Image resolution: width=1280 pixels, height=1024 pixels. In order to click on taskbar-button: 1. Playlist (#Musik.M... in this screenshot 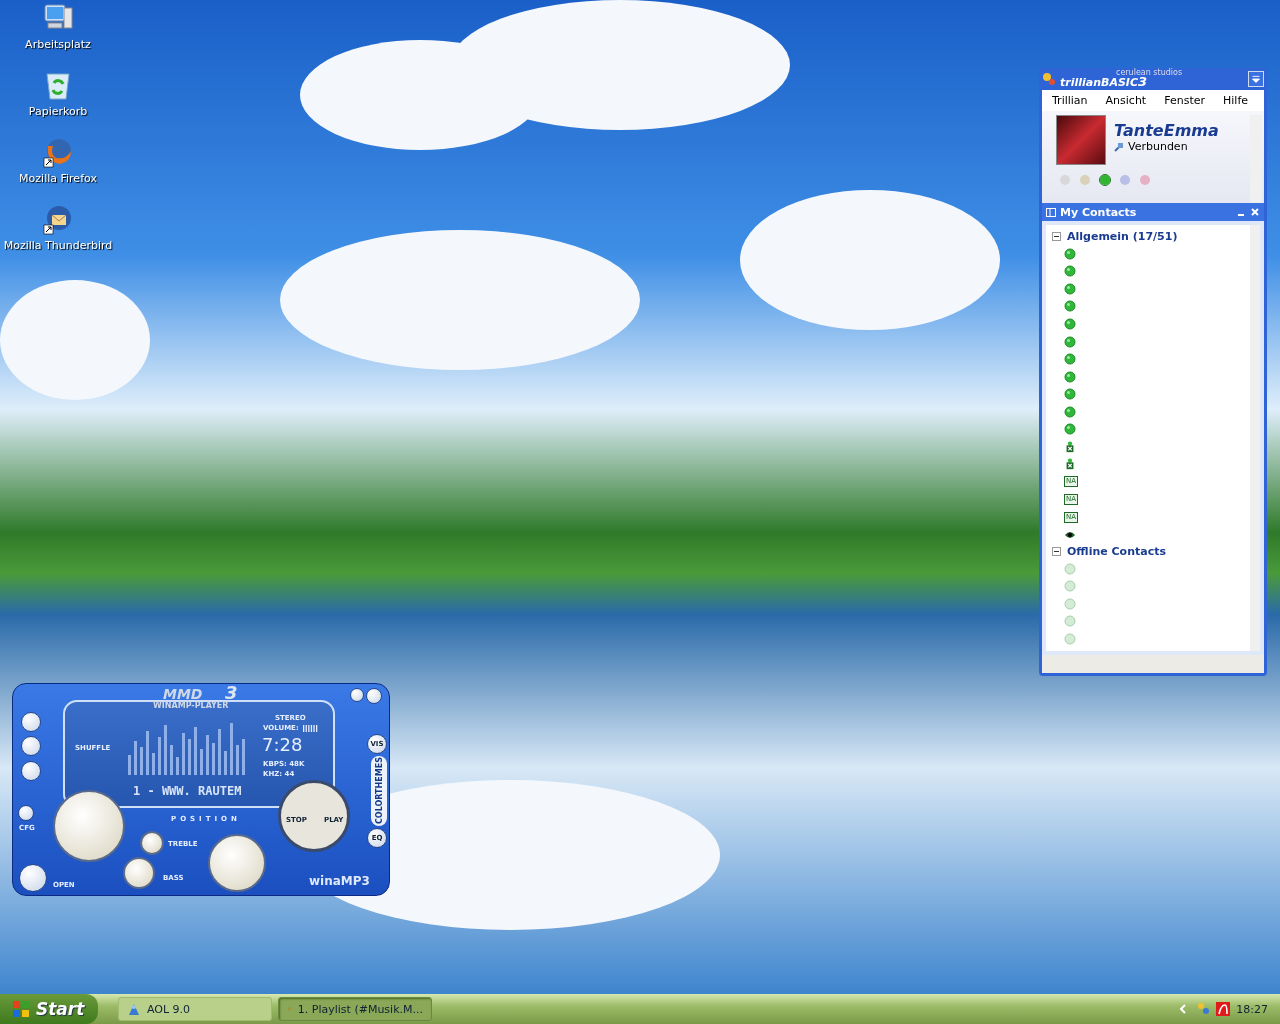, I will do `click(355, 1009)`.